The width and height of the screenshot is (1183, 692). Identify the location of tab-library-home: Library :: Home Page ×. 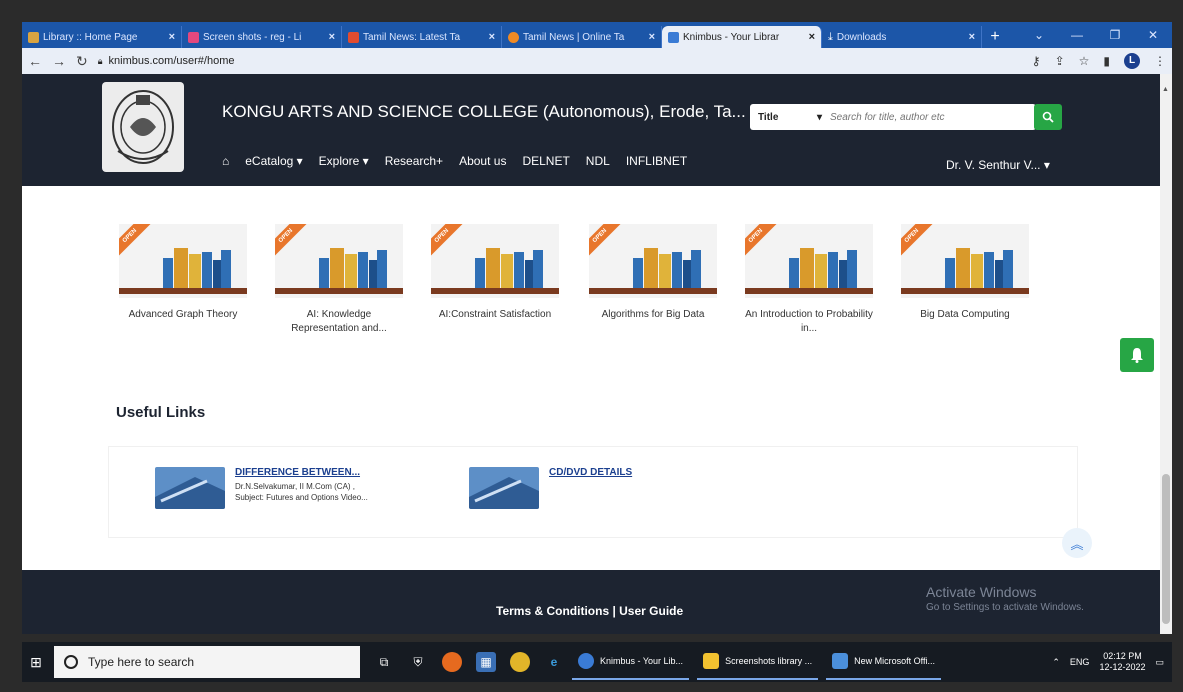
(102, 37).